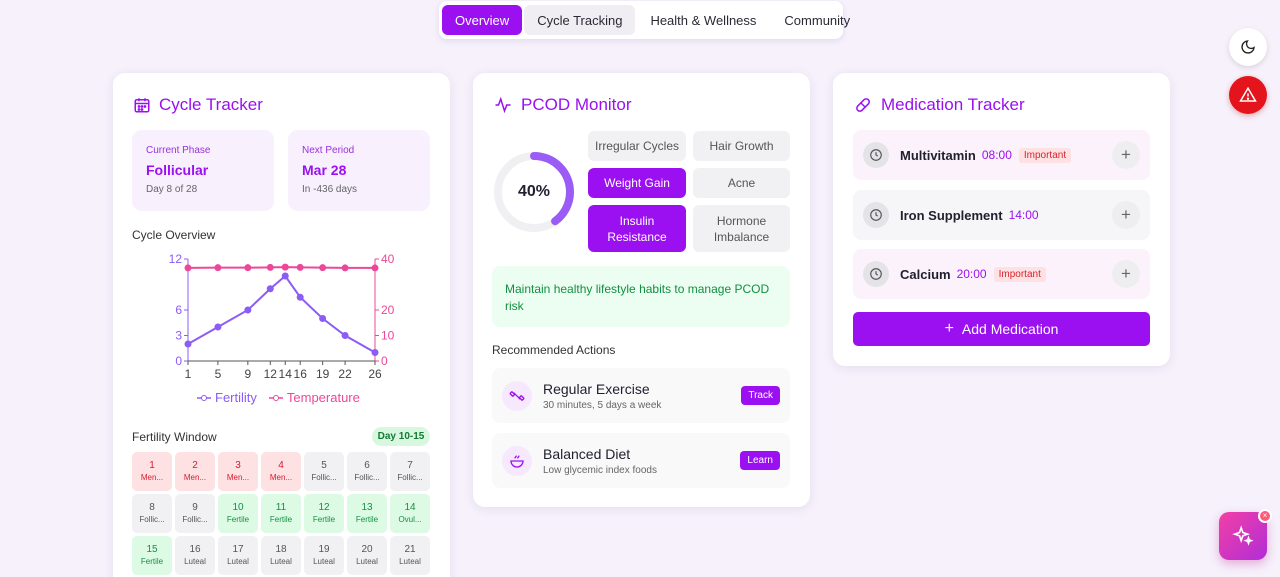  Describe the element at coordinates (388, 336) in the screenshot. I see `y-right-tick-label: 10` at that location.